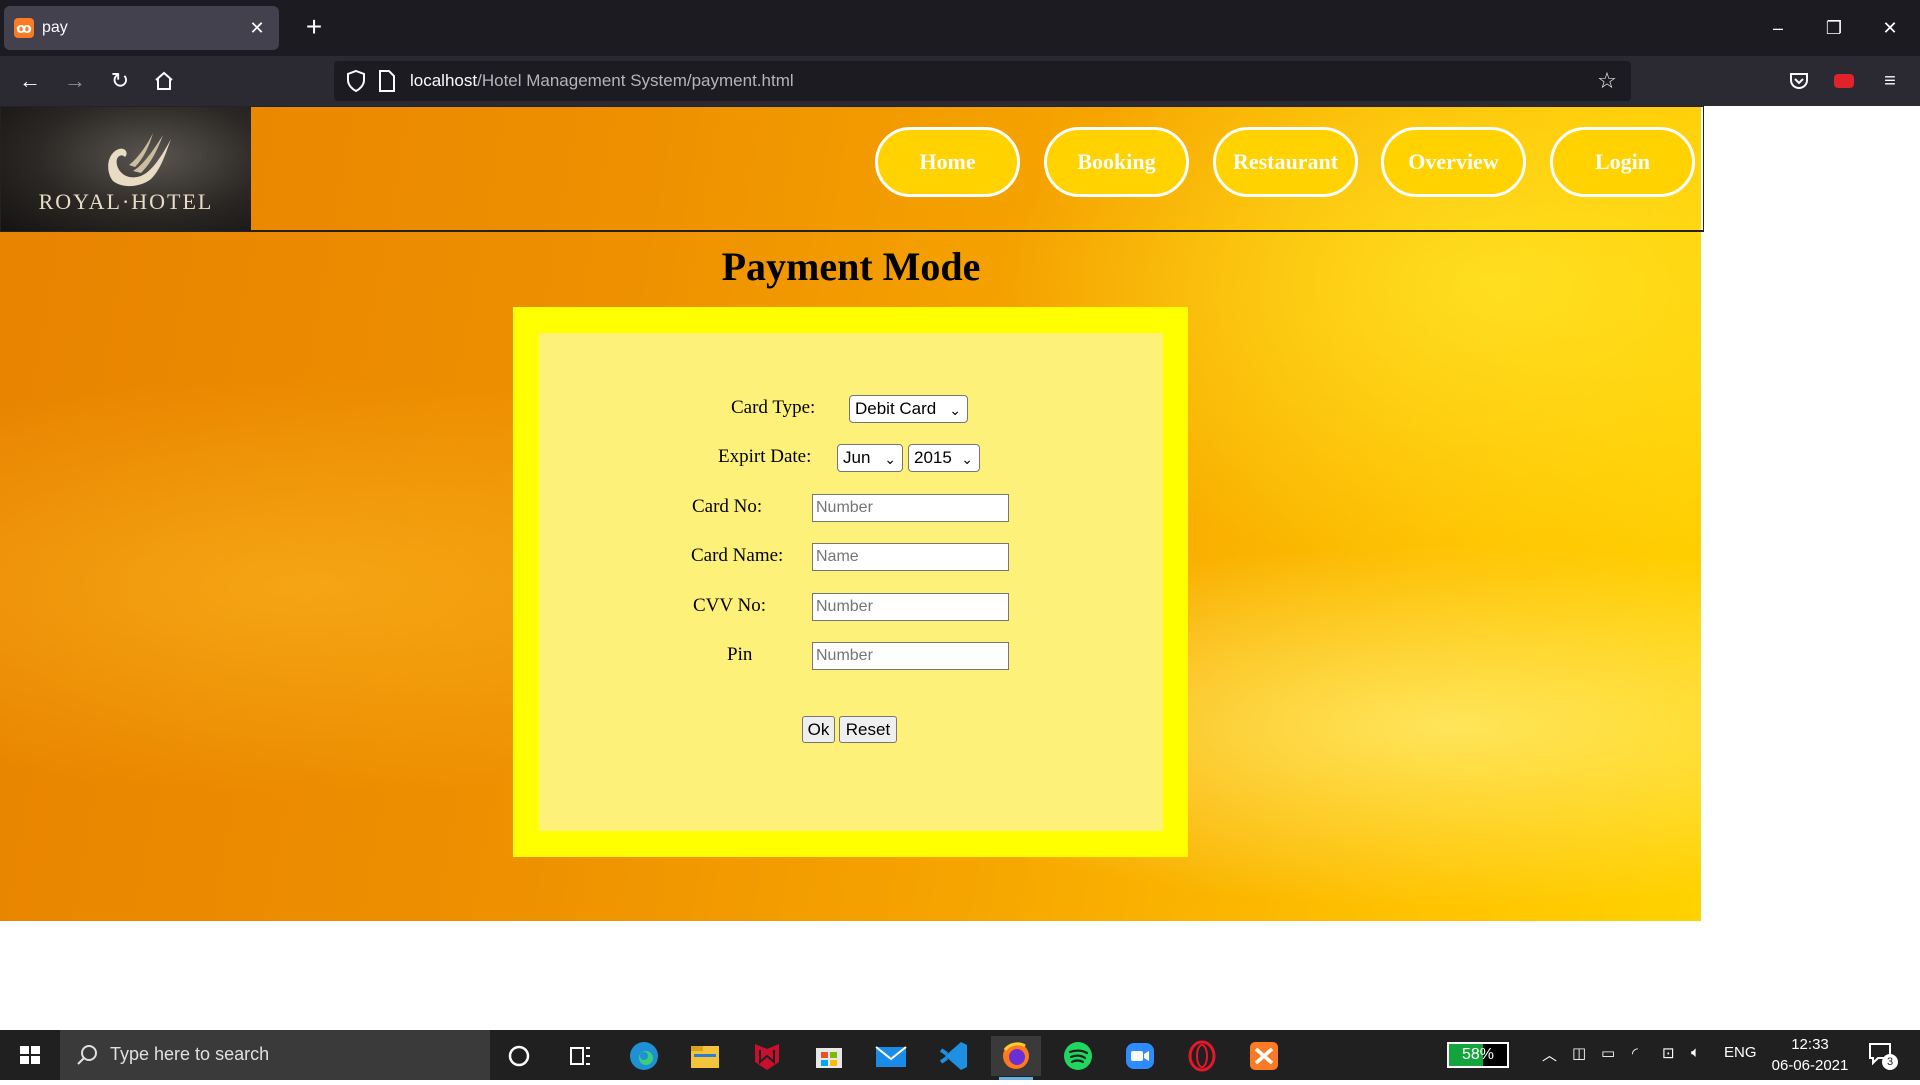  What do you see at coordinates (910, 557) in the screenshot?
I see `card-name-input: Name` at bounding box center [910, 557].